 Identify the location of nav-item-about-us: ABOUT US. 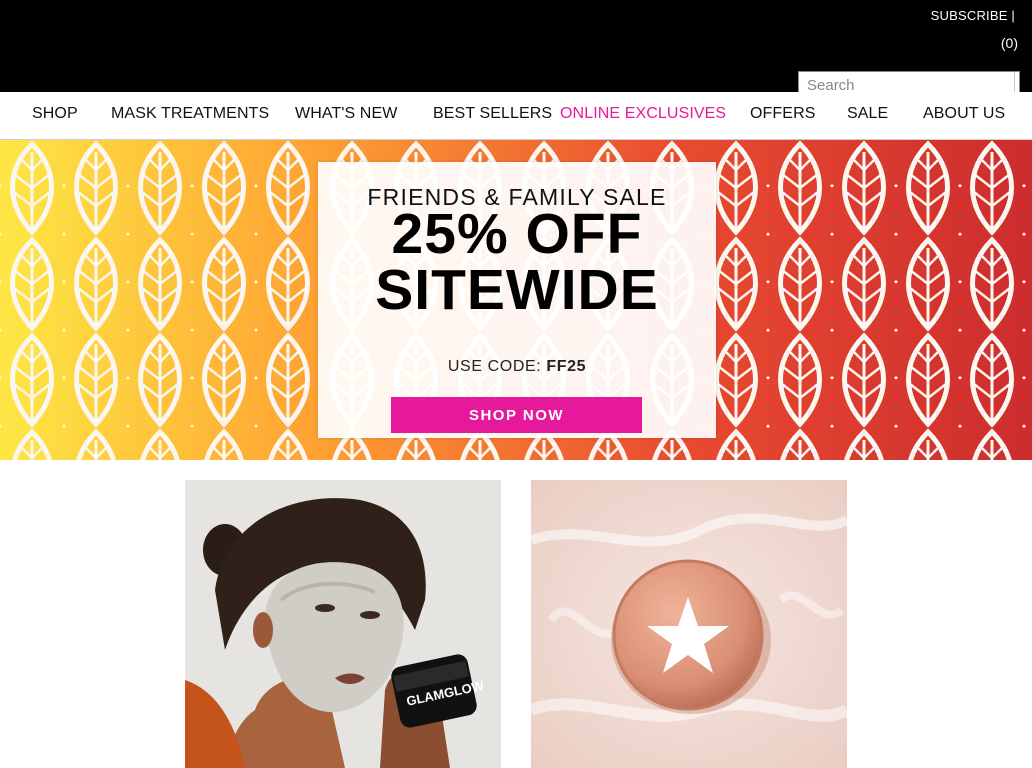
(964, 114).